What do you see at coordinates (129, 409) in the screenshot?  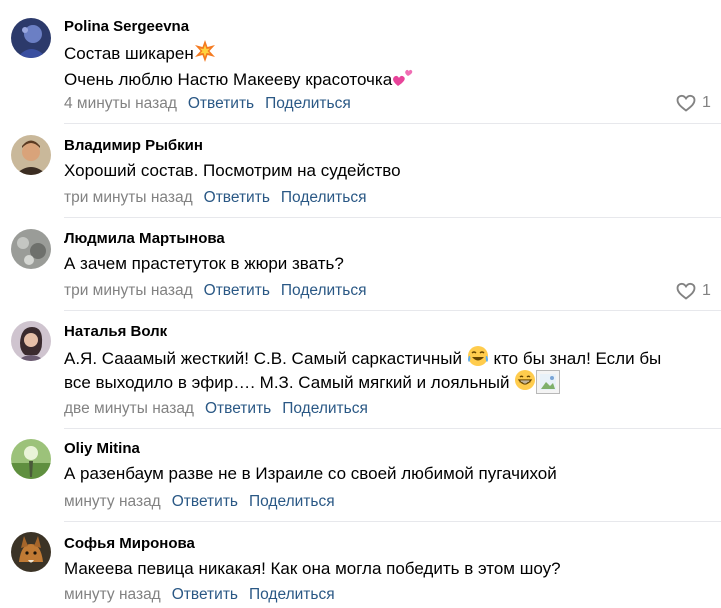 I see `comment-timestamp: две минуты назад` at bounding box center [129, 409].